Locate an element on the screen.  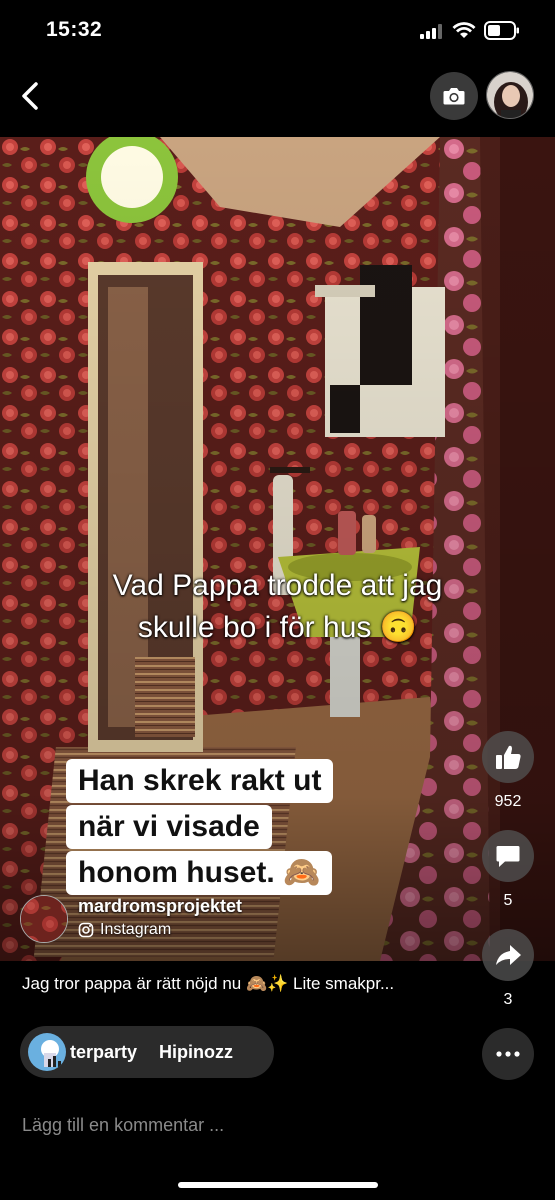
status-time: 15:32 is located at coordinates (74, 29).